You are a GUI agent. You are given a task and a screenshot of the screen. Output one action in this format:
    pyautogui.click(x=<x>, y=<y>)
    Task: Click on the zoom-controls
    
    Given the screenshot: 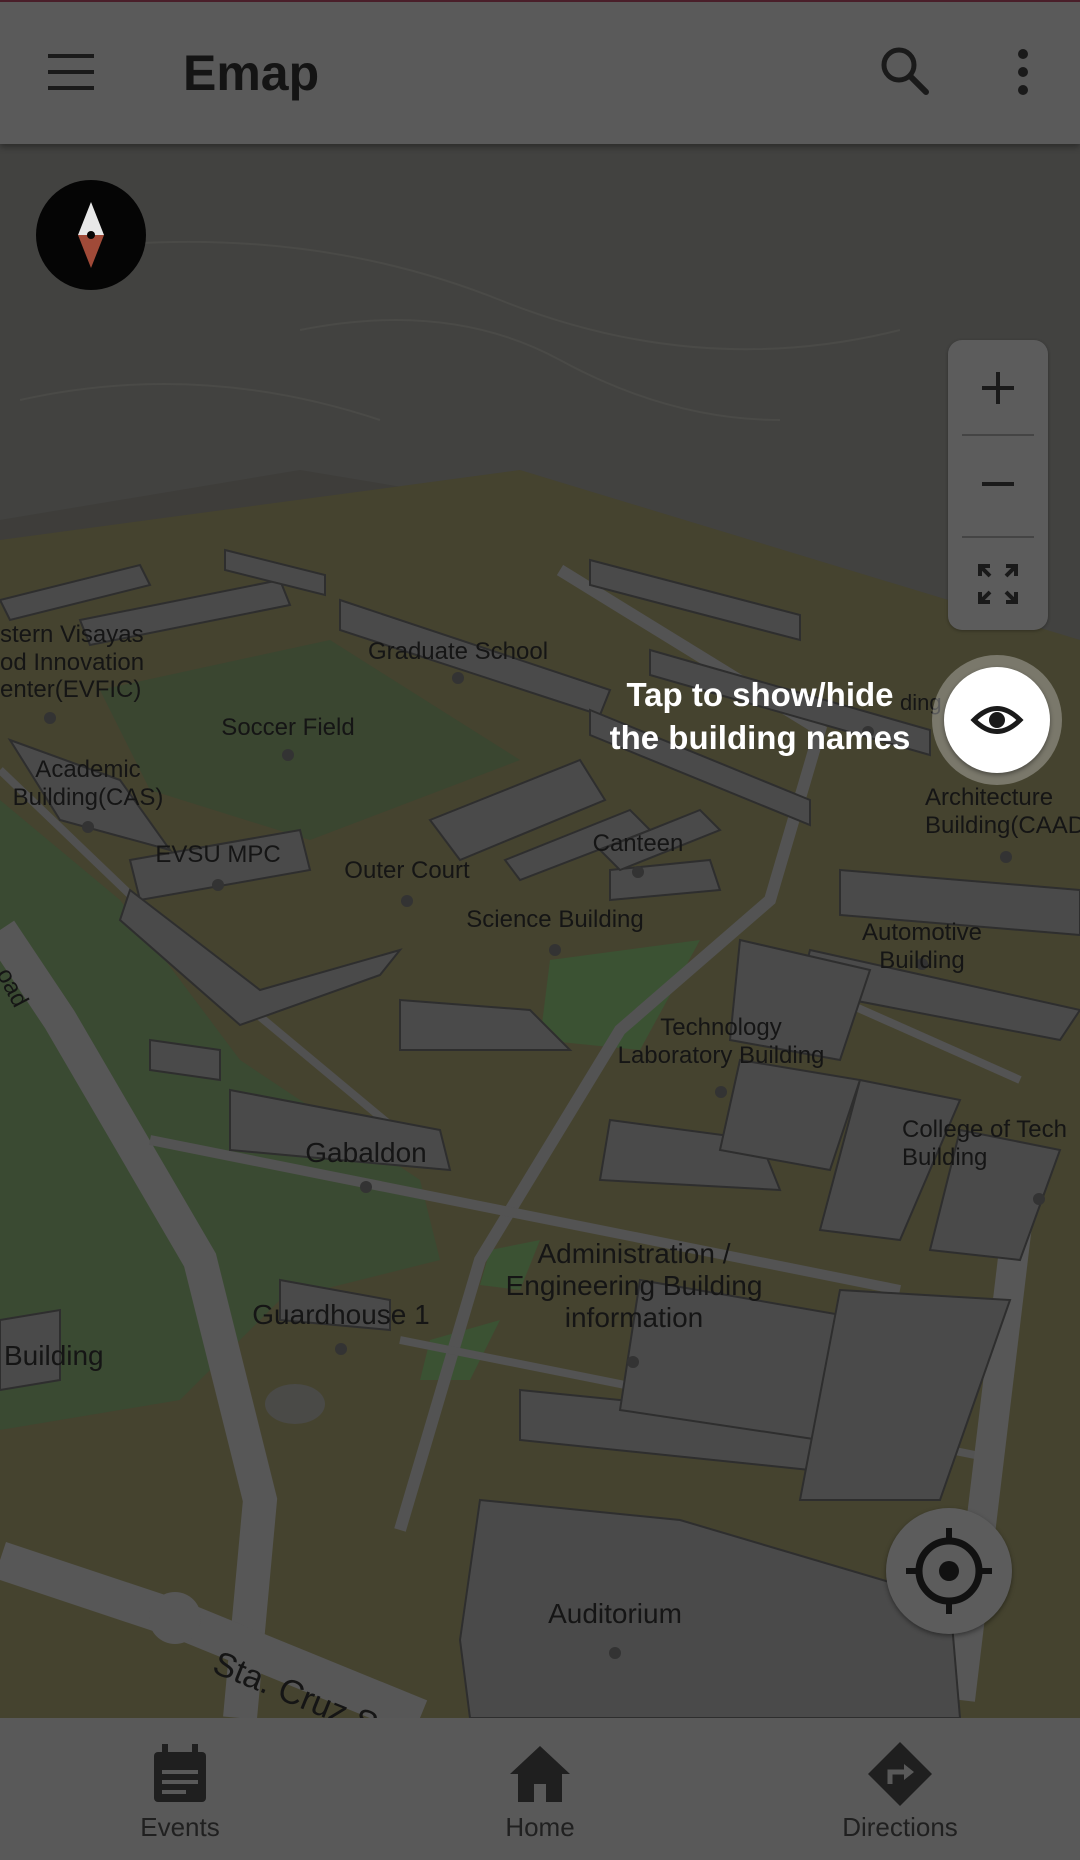 What is the action you would take?
    pyautogui.click(x=998, y=485)
    